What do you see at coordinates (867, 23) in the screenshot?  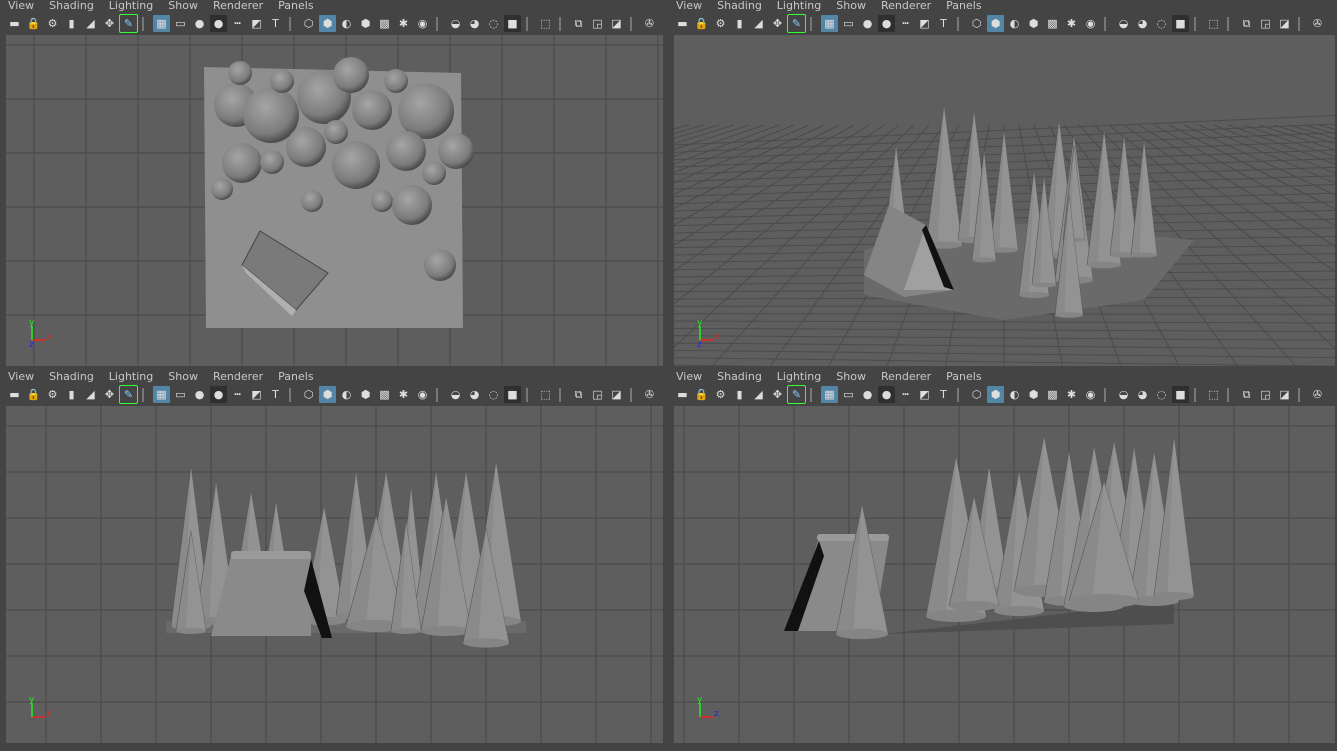 I see `resolution-gate-icon: ●` at bounding box center [867, 23].